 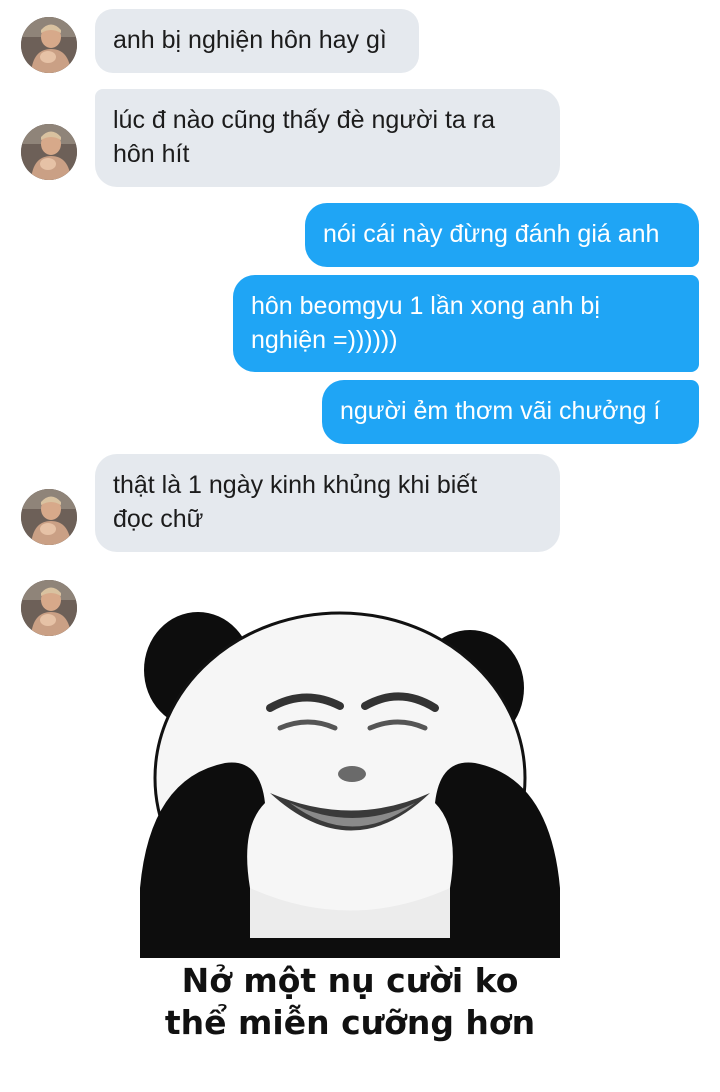 I want to click on message-bubble-incoming: anh bị nghiện hôn hay gì, so click(x=257, y=41).